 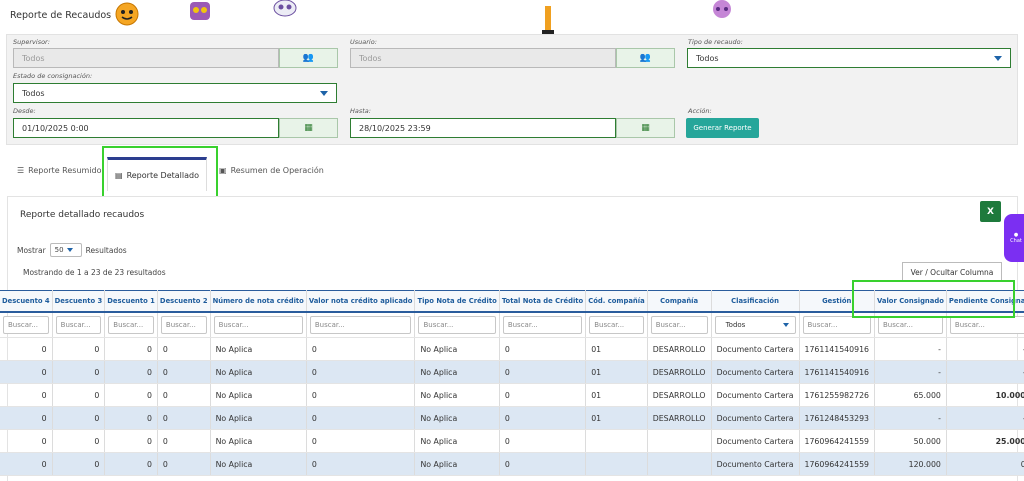 What do you see at coordinates (548, 20) in the screenshot?
I see `candle-decoration` at bounding box center [548, 20].